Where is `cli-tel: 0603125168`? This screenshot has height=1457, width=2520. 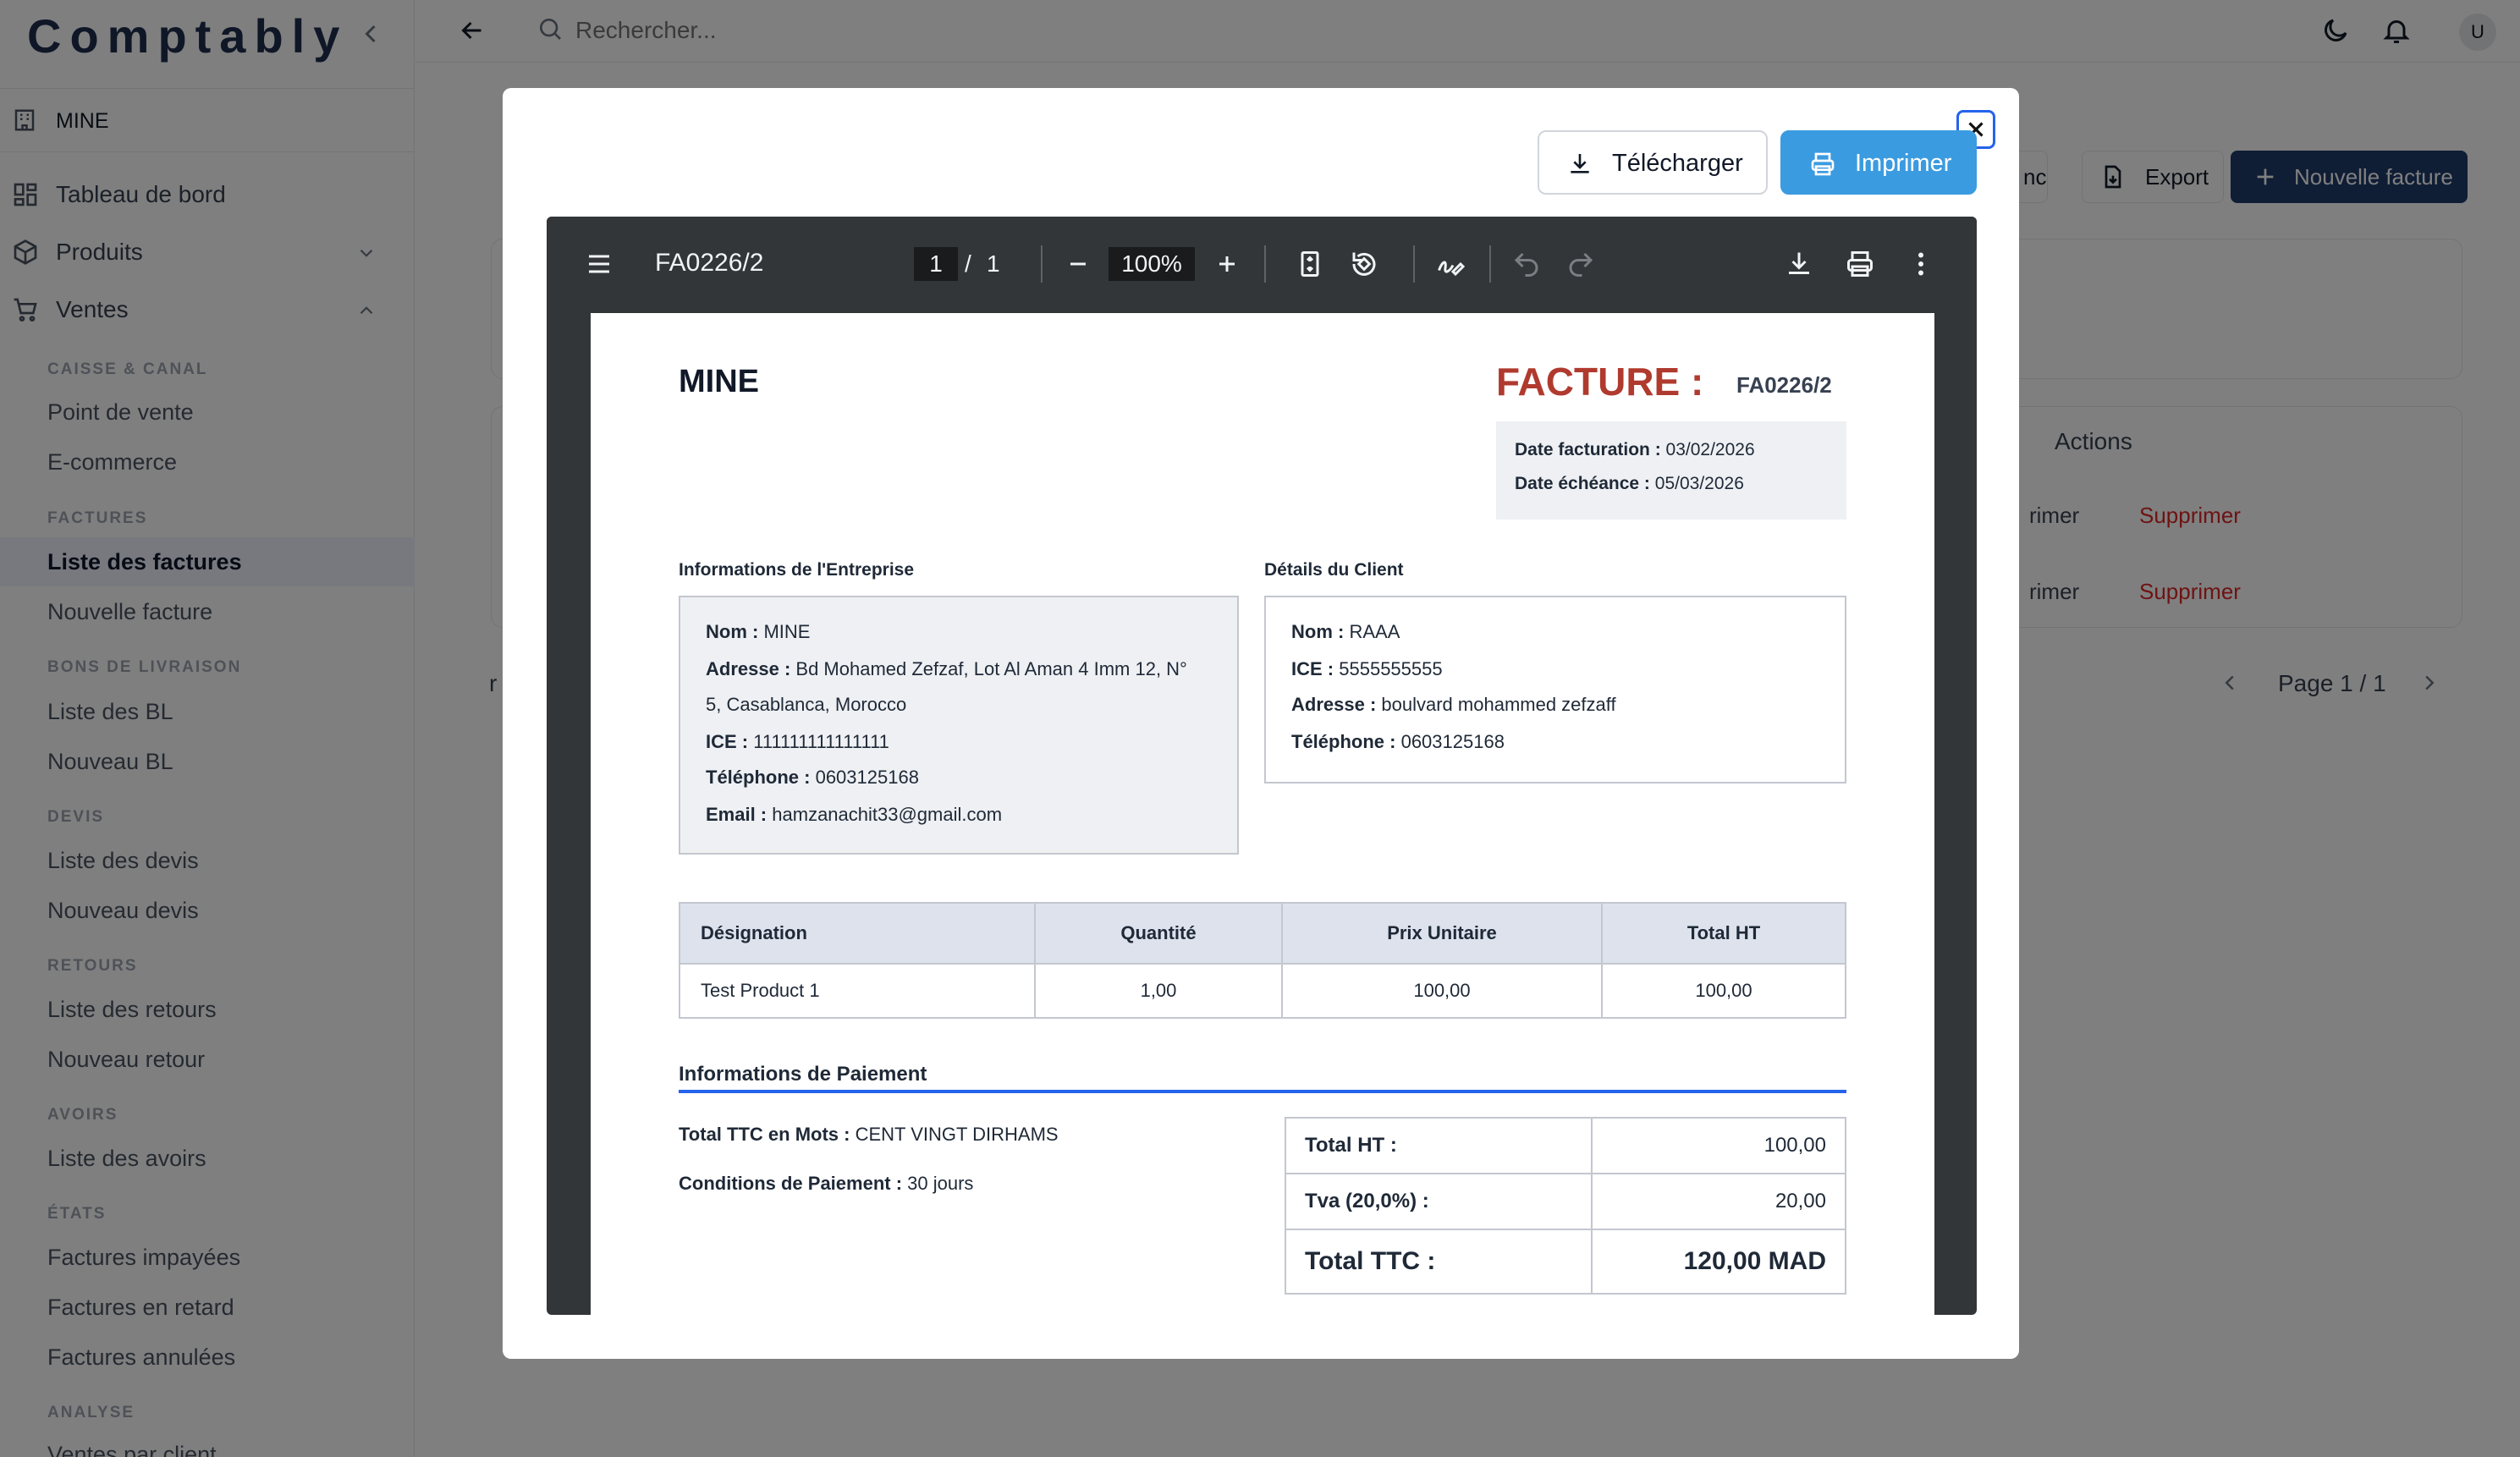 cli-tel: 0603125168 is located at coordinates (1452, 742).